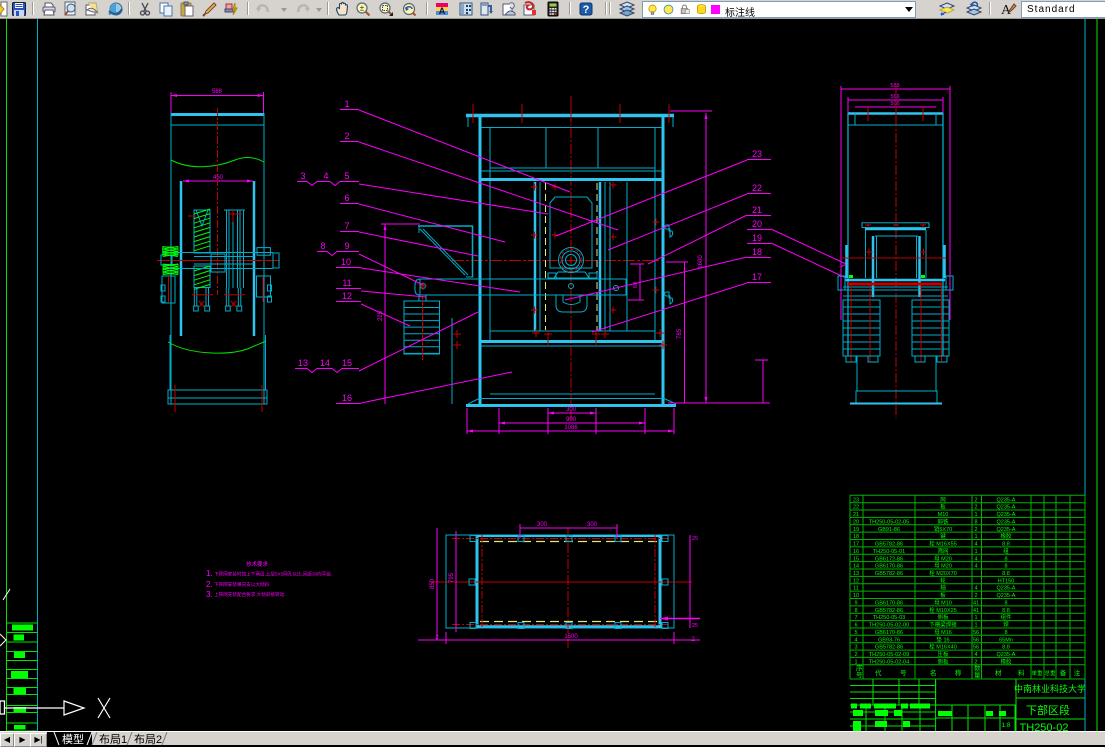 The image size is (1105, 747). I want to click on svg-text: TH250-05-03, so click(889, 618).